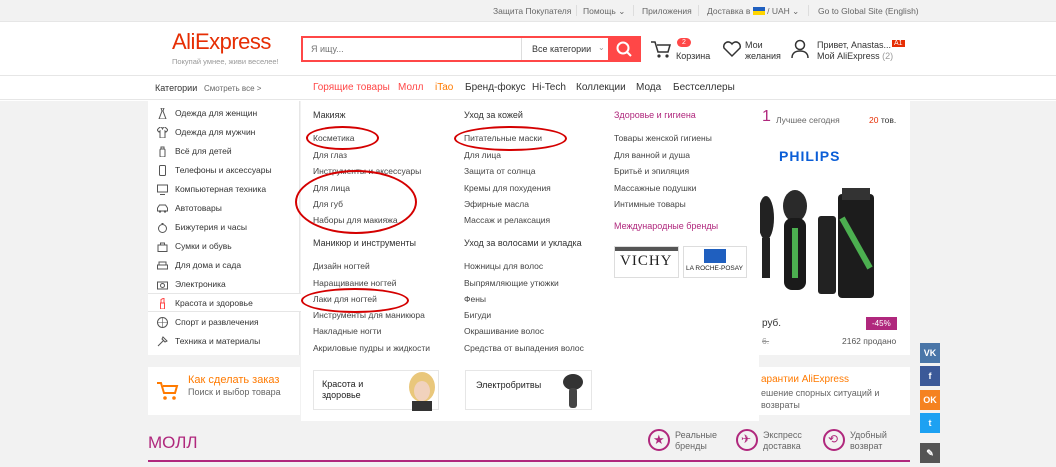 This screenshot has width=1056, height=467. Describe the element at coordinates (224, 208) in the screenshot. I see `category-auto: Автотовары` at that location.